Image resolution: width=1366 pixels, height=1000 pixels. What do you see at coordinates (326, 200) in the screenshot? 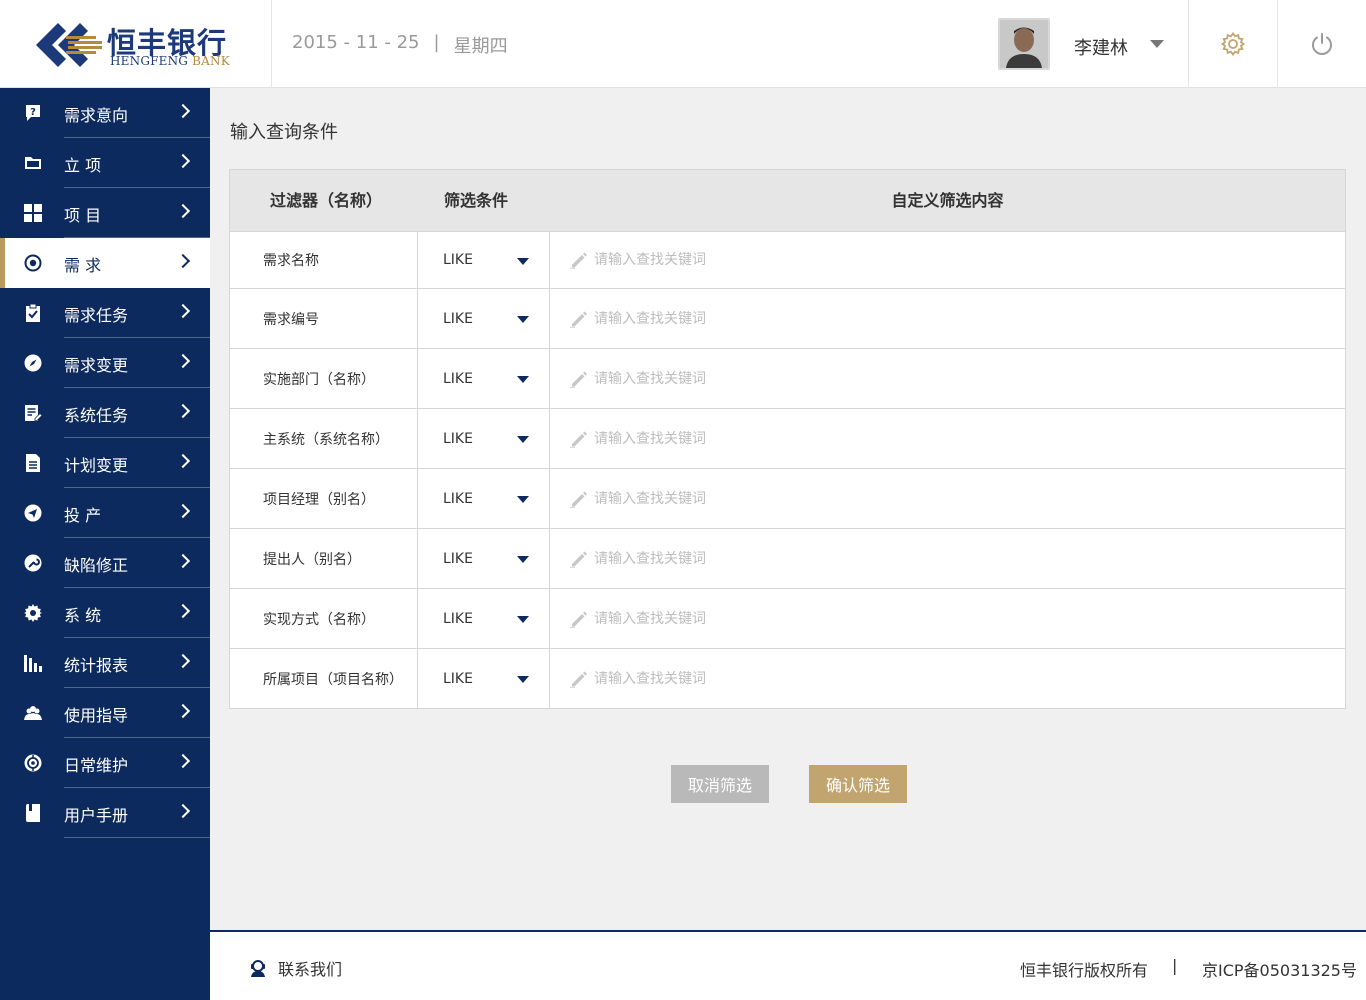
I see `column-header-filter: 过滤器（名称）` at bounding box center [326, 200].